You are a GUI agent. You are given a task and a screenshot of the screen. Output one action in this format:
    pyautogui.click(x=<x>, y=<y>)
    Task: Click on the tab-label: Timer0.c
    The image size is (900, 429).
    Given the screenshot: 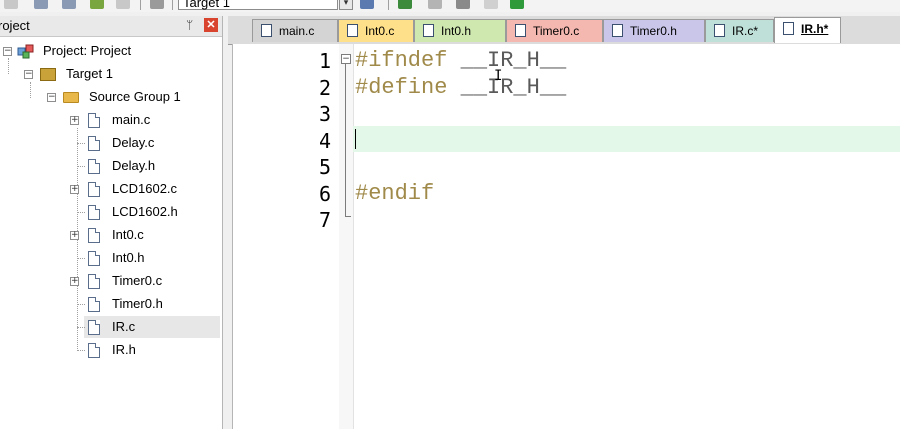 What is the action you would take?
    pyautogui.click(x=556, y=31)
    